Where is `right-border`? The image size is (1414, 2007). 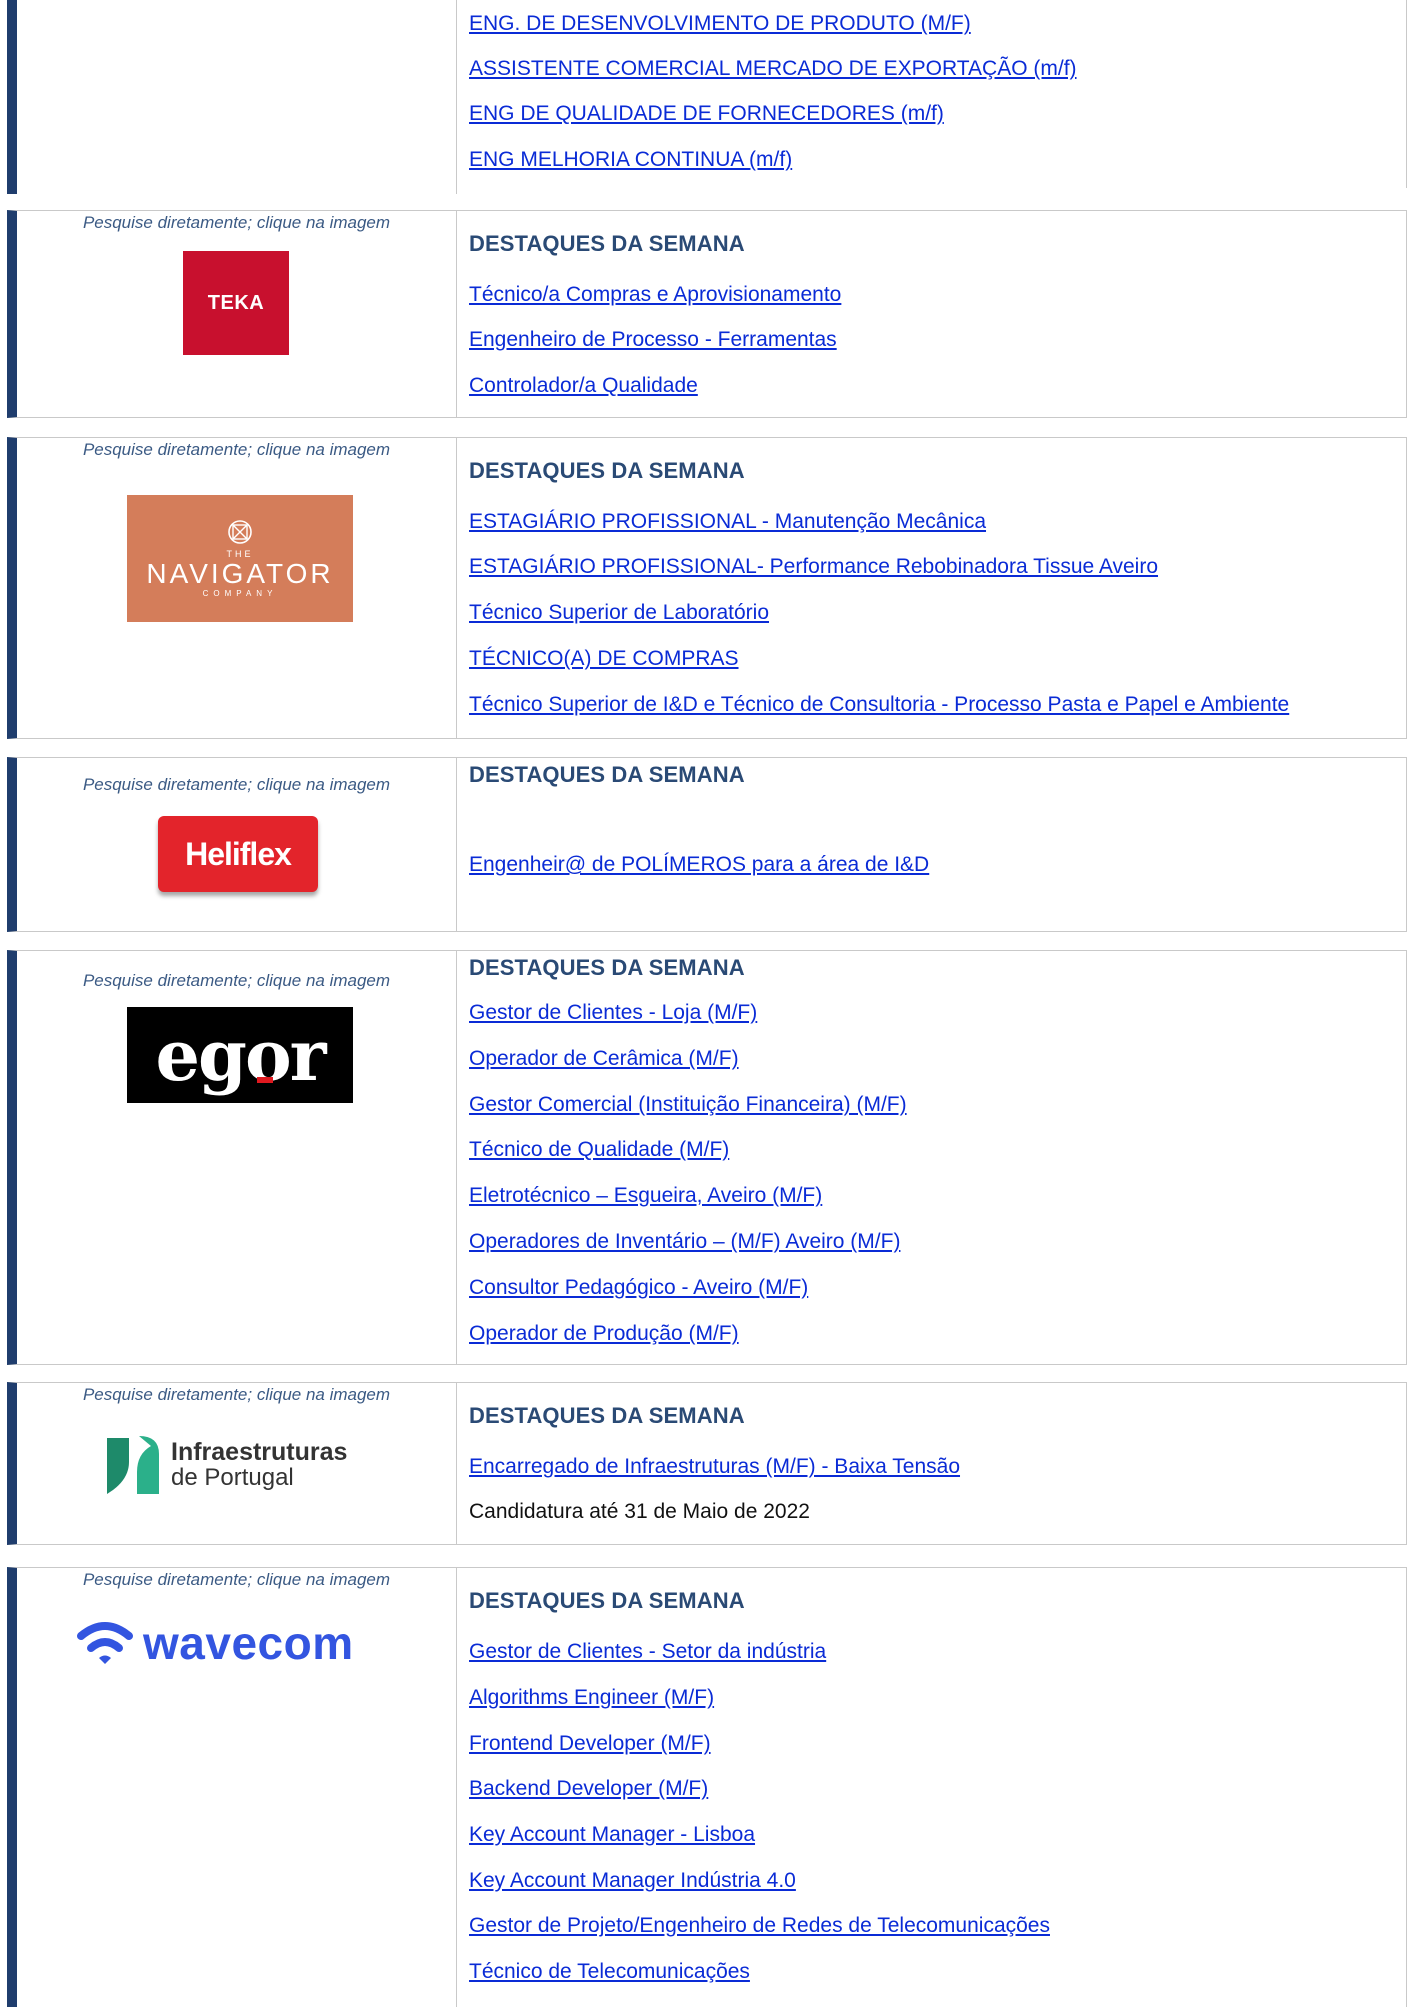 right-border is located at coordinates (1406, 94).